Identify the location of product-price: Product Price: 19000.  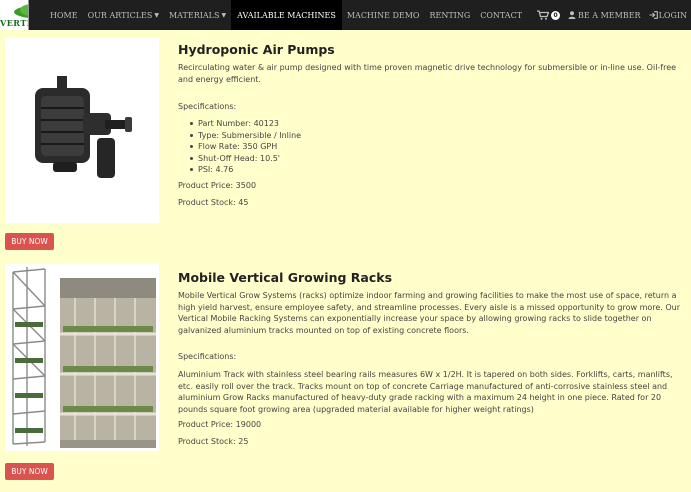
(220, 424).